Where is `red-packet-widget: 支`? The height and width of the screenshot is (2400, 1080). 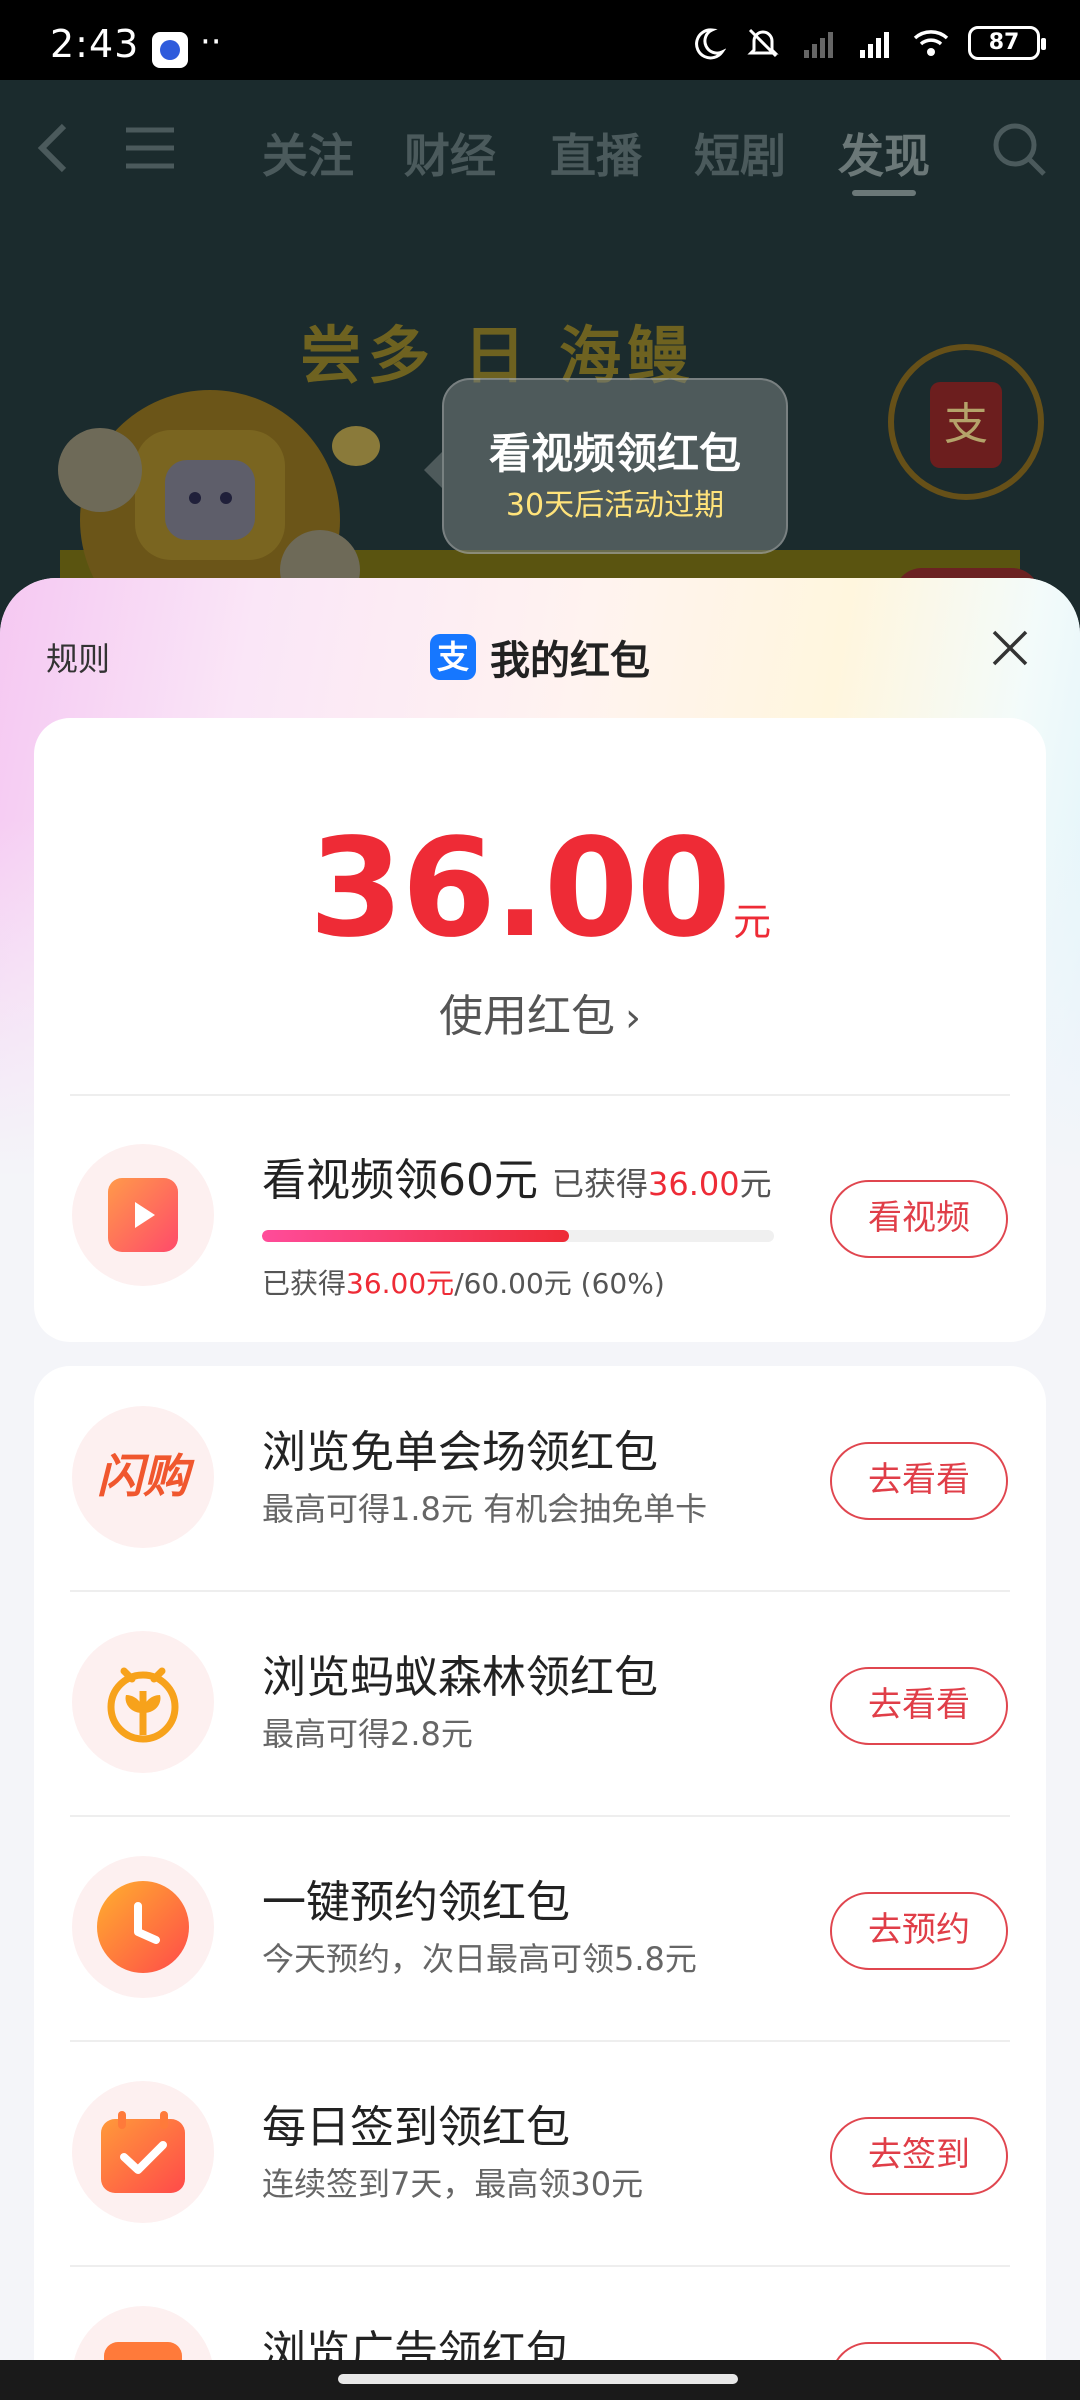 red-packet-widget: 支 is located at coordinates (966, 422).